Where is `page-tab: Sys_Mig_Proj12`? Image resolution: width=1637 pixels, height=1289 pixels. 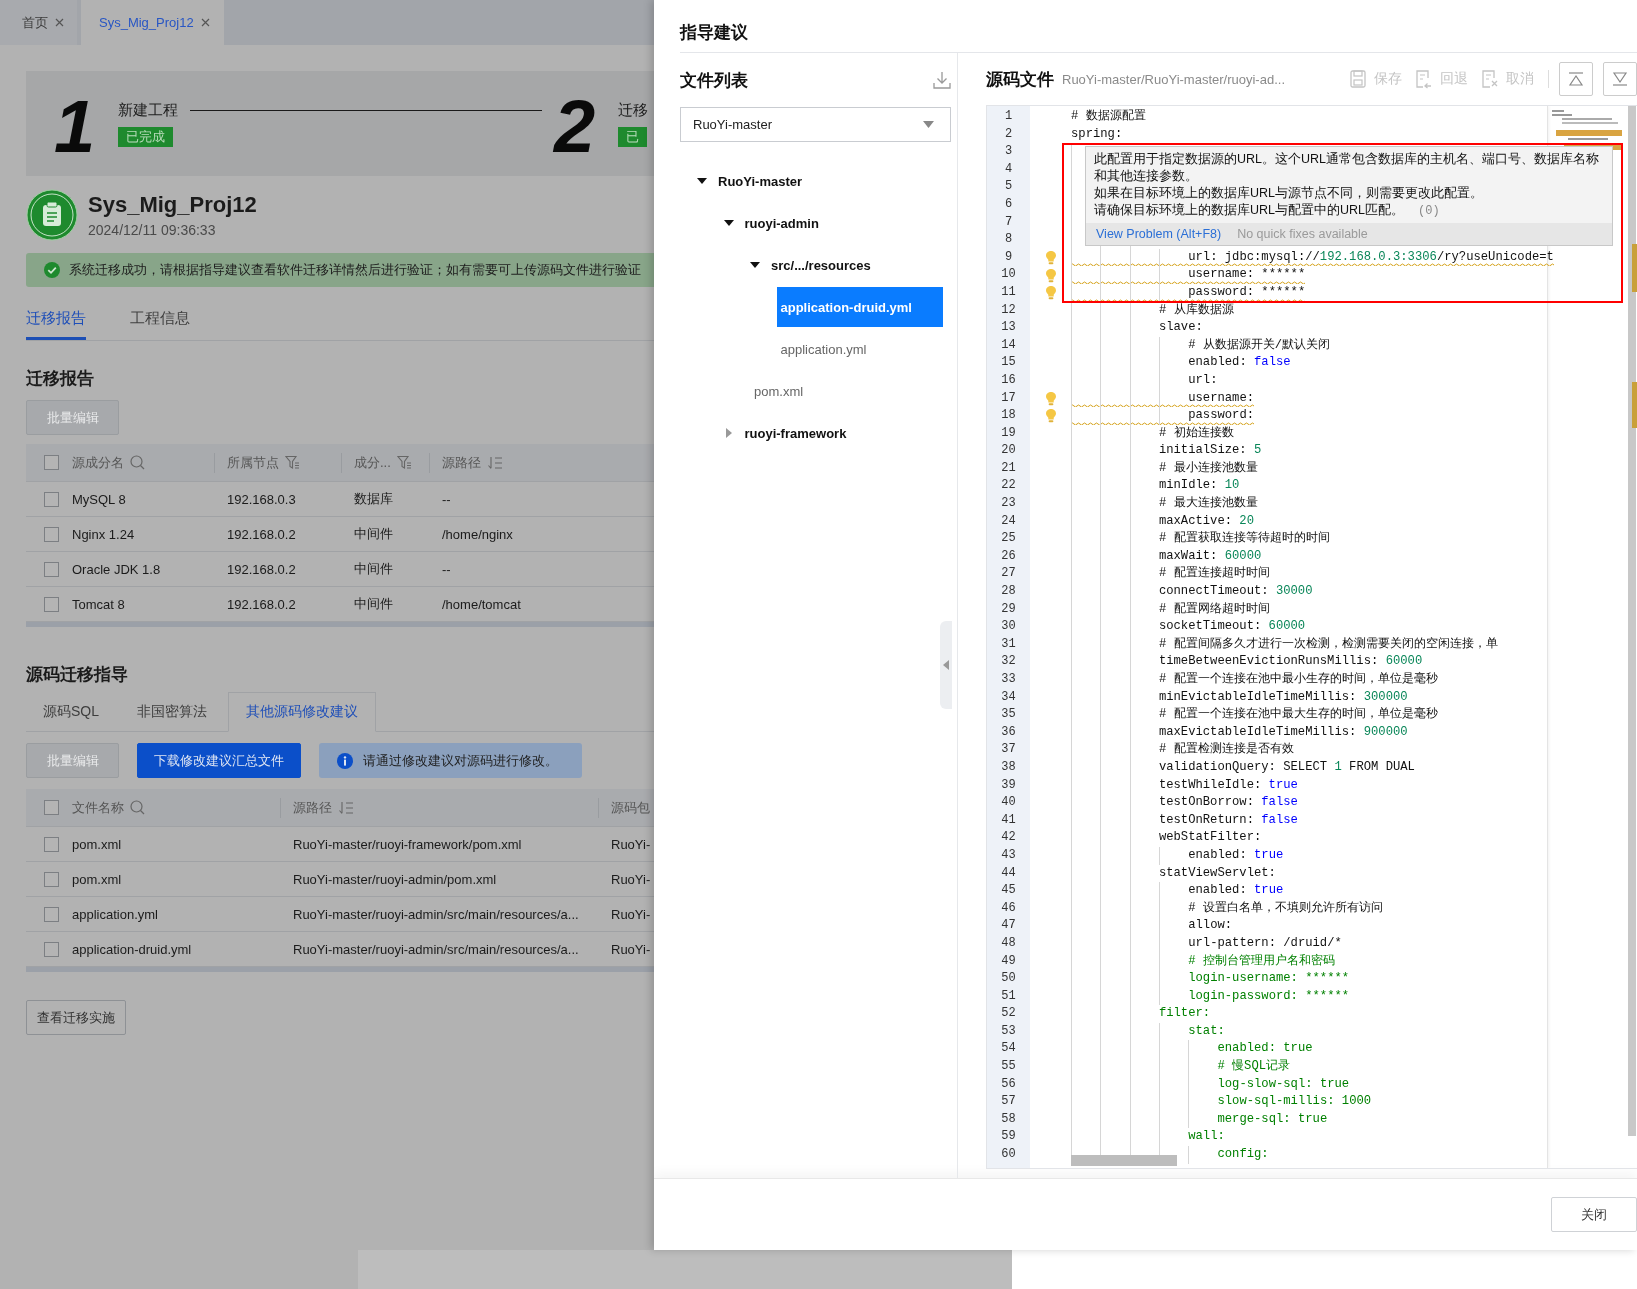 page-tab: Sys_Mig_Proj12 is located at coordinates (152, 22).